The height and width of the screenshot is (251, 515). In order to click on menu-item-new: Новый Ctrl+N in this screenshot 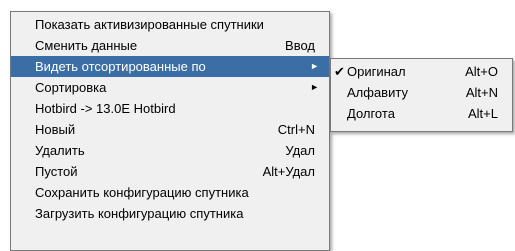, I will do `click(170, 129)`.